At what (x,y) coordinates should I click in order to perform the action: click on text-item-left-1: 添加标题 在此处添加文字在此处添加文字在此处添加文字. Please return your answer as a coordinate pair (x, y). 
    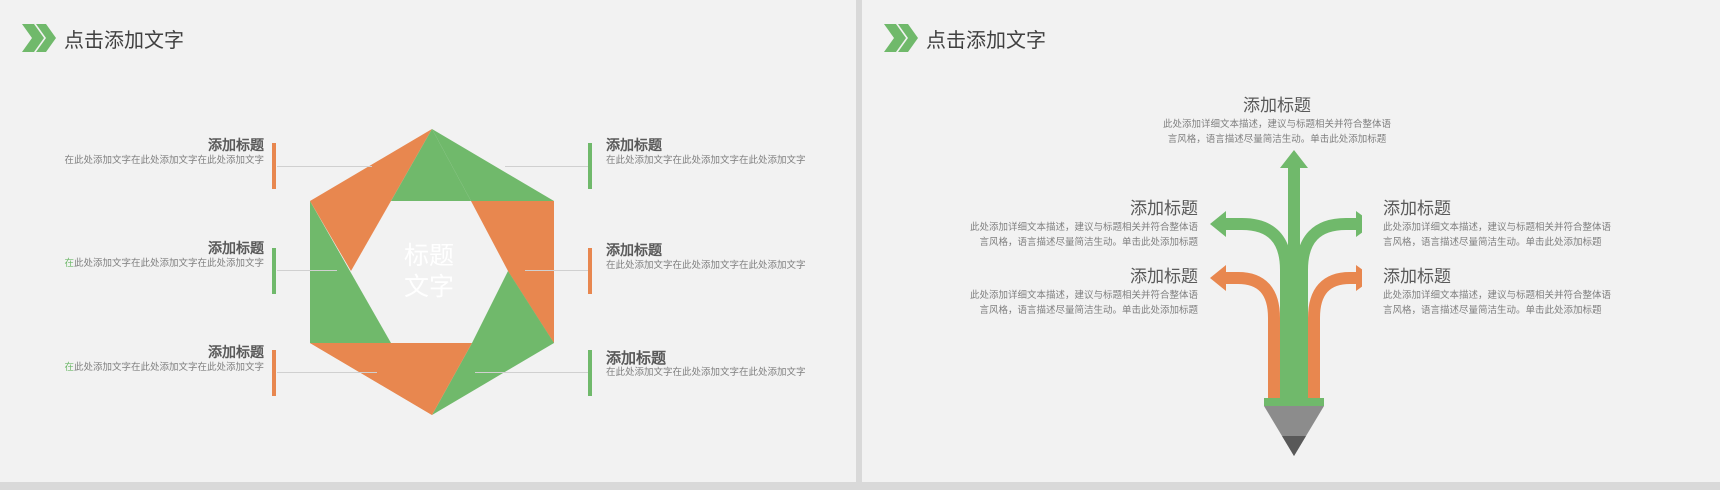
    Looking at the image, I should click on (162, 152).